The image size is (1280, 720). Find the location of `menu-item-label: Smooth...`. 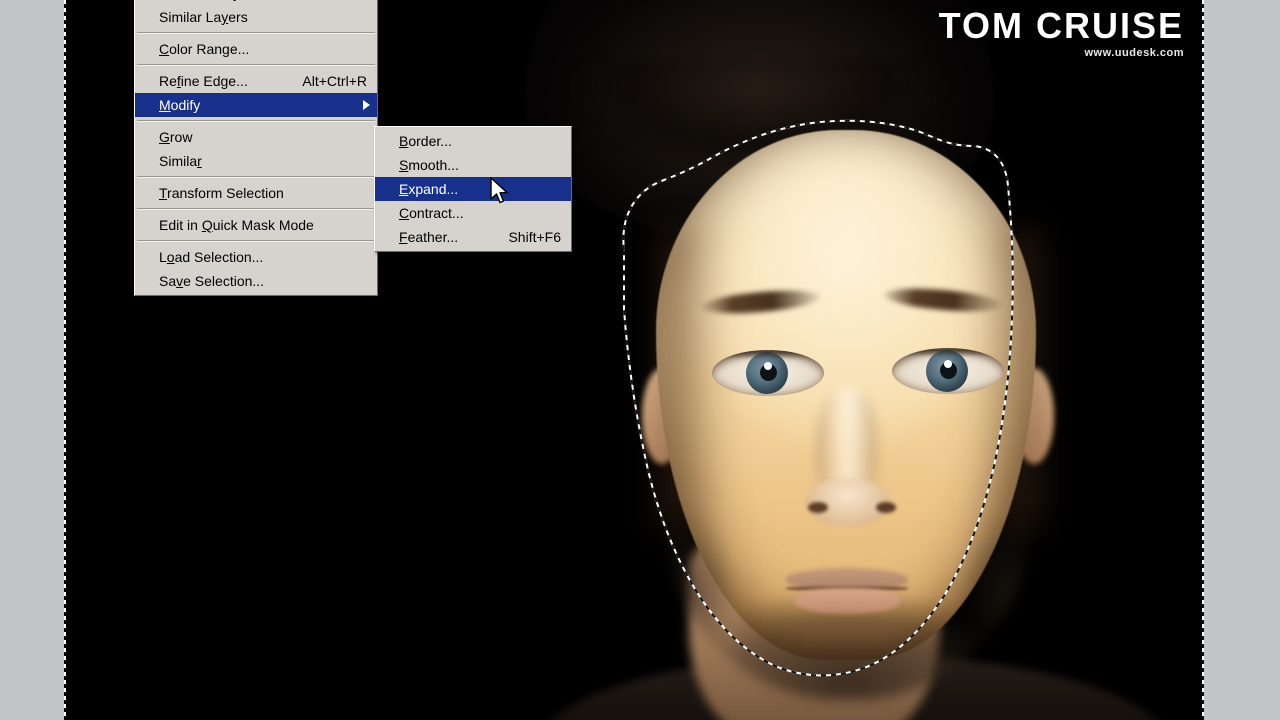

menu-item-label: Smooth... is located at coordinates (429, 165).